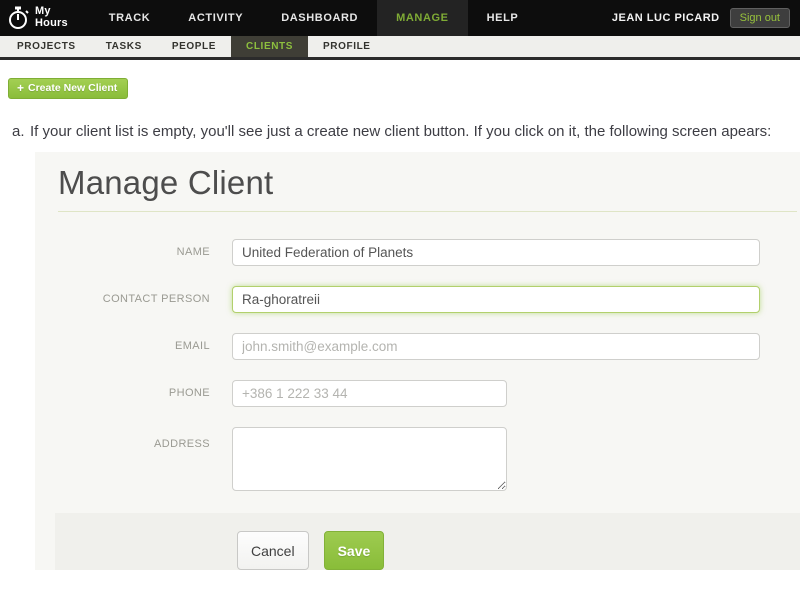 The width and height of the screenshot is (800, 600). Describe the element at coordinates (319, 18) in the screenshot. I see `nav-item-dashboard: DASHBOARD` at that location.